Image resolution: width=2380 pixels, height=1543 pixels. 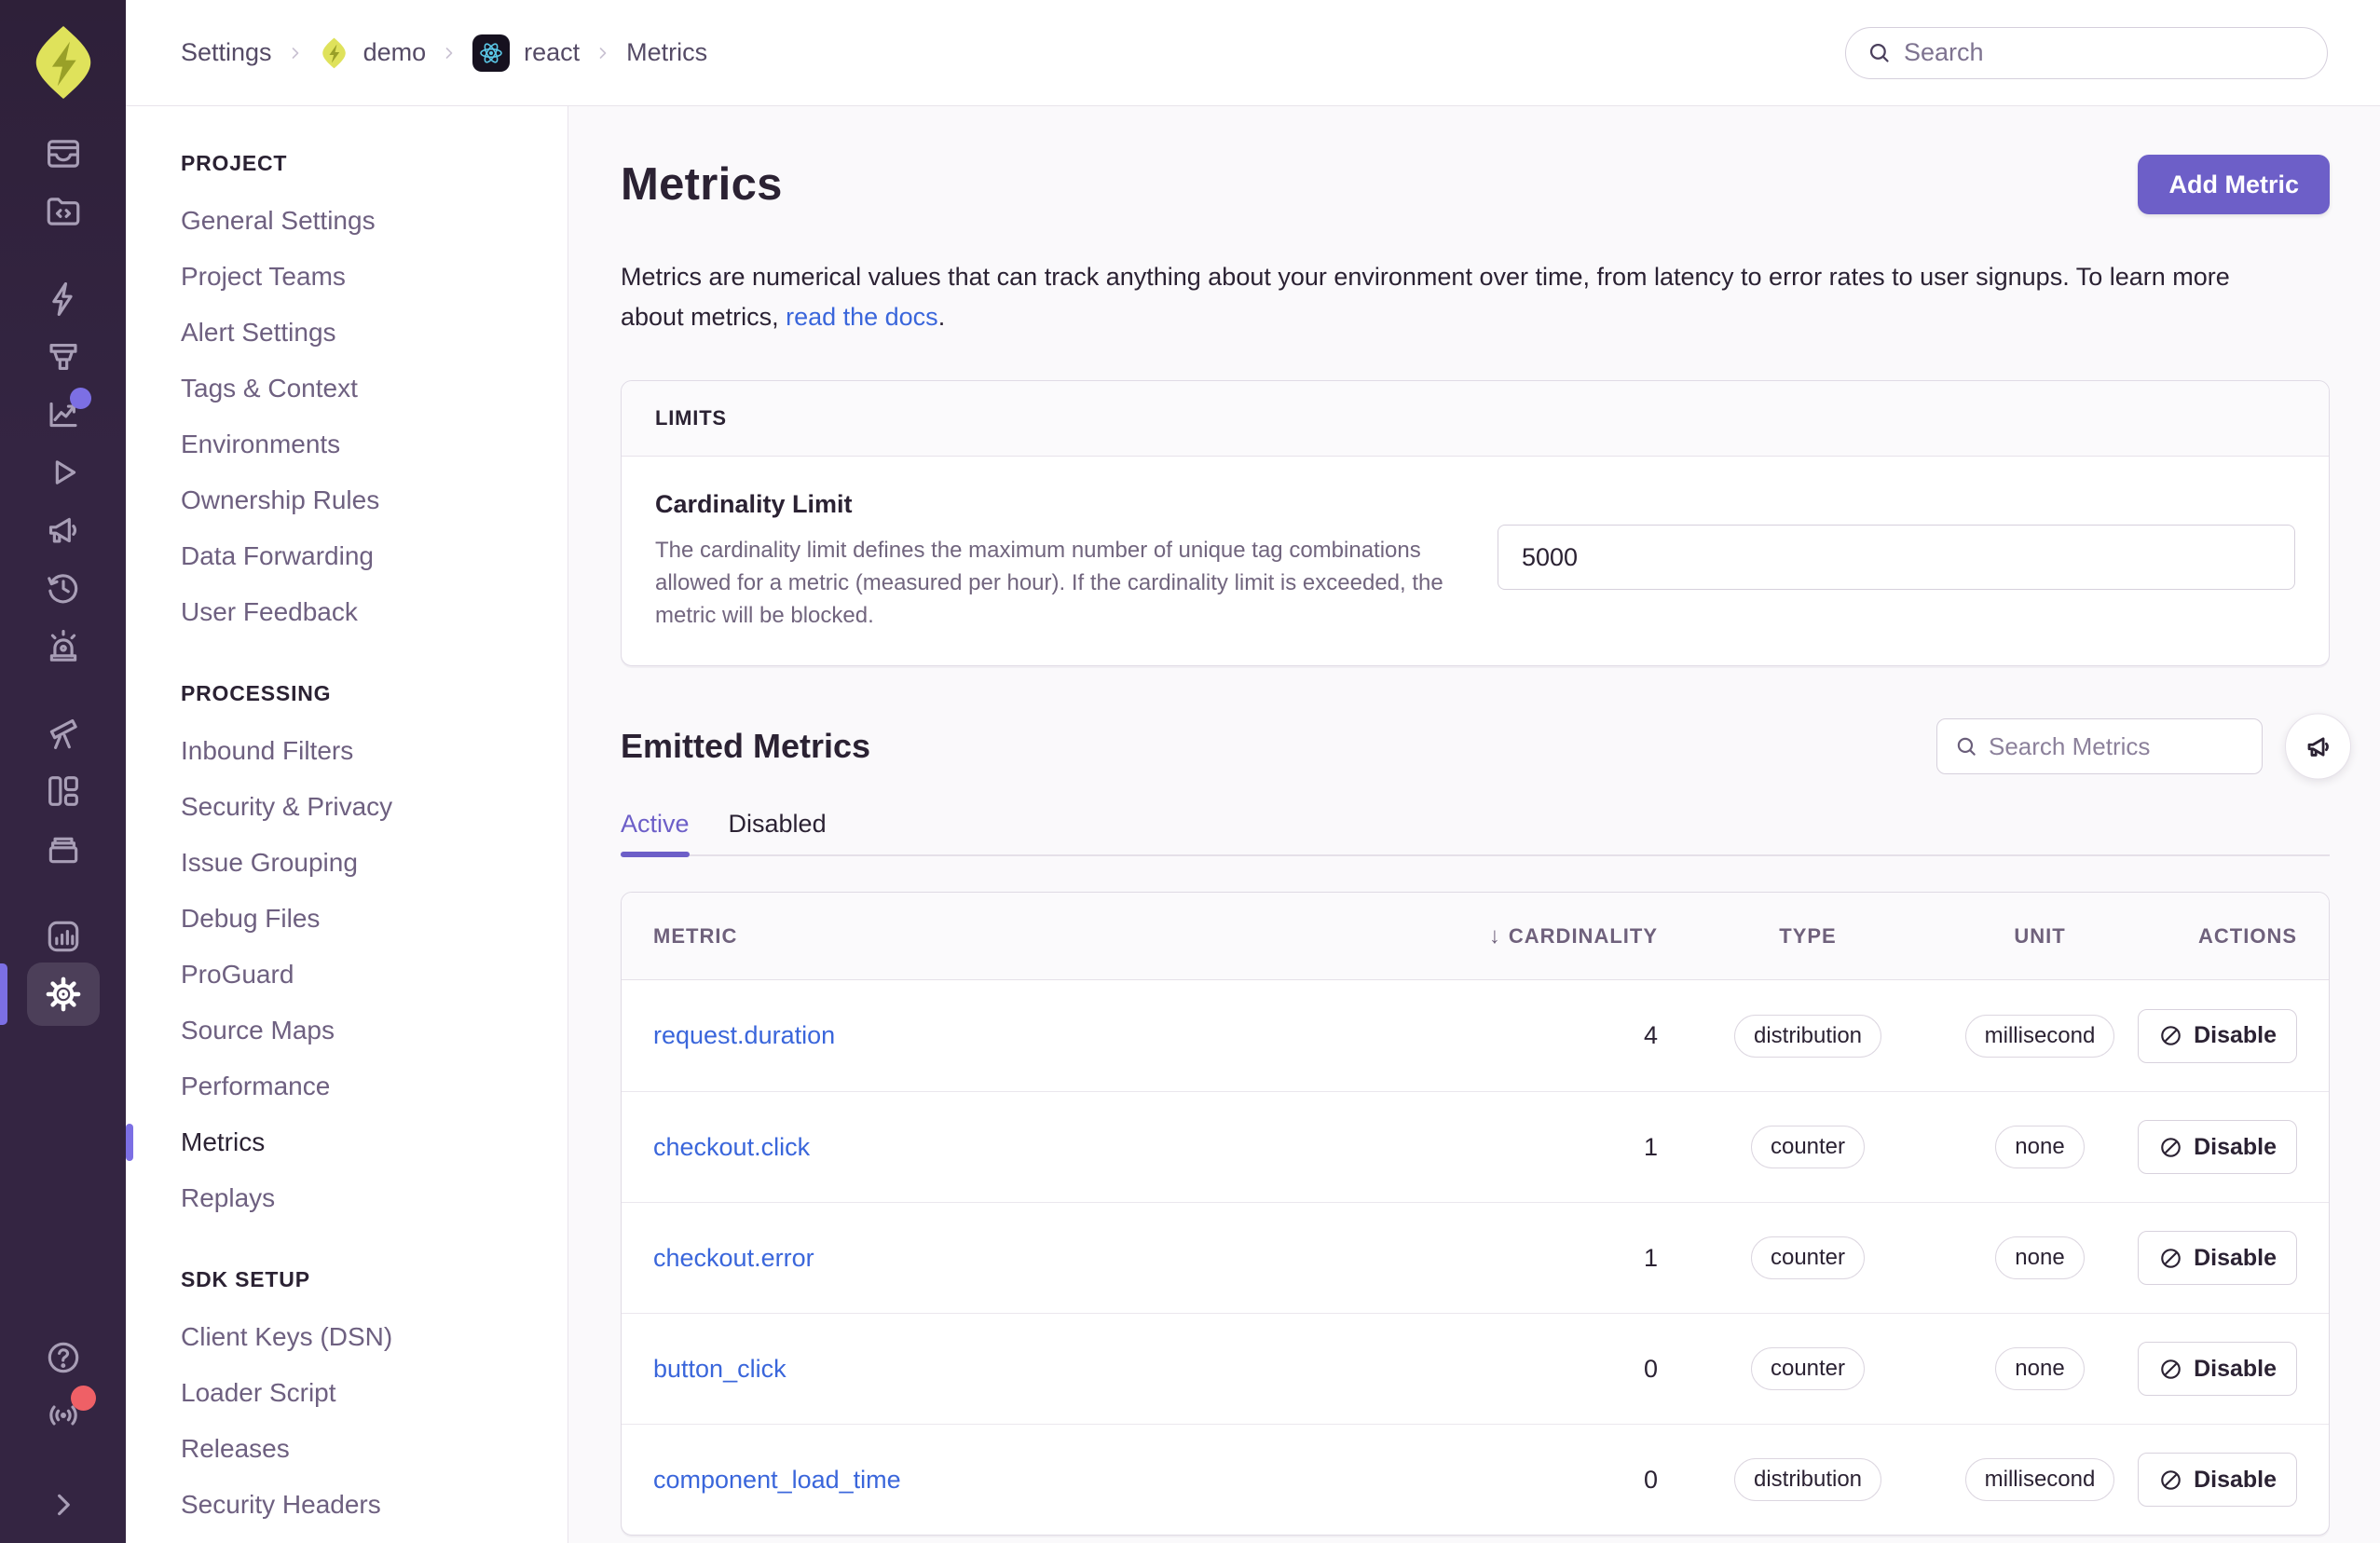 What do you see at coordinates (347, 221) in the screenshot?
I see `sidebar-item-general-settings: General Settings` at bounding box center [347, 221].